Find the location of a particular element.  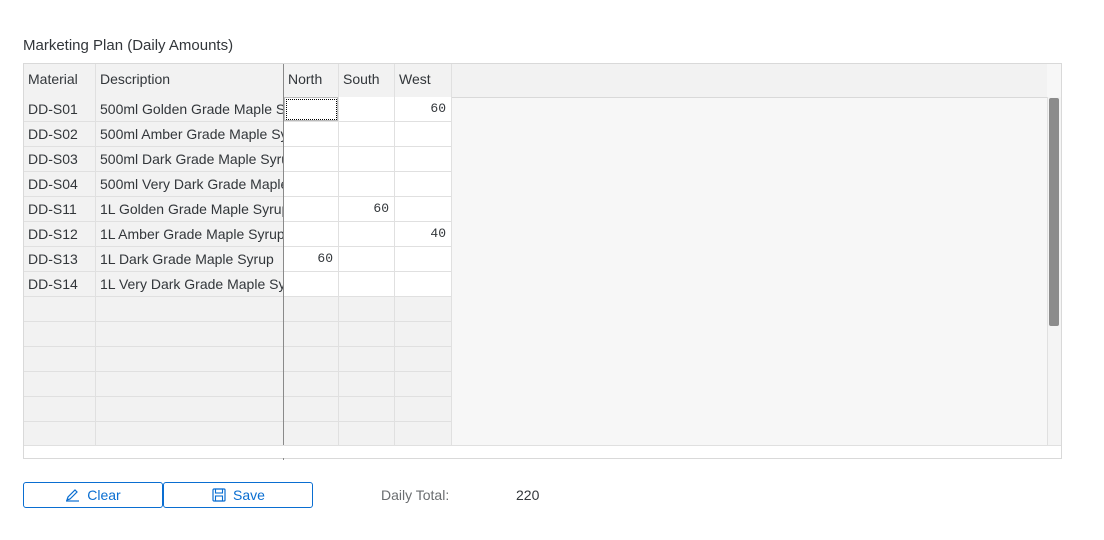

save-button: Save is located at coordinates (238, 495).